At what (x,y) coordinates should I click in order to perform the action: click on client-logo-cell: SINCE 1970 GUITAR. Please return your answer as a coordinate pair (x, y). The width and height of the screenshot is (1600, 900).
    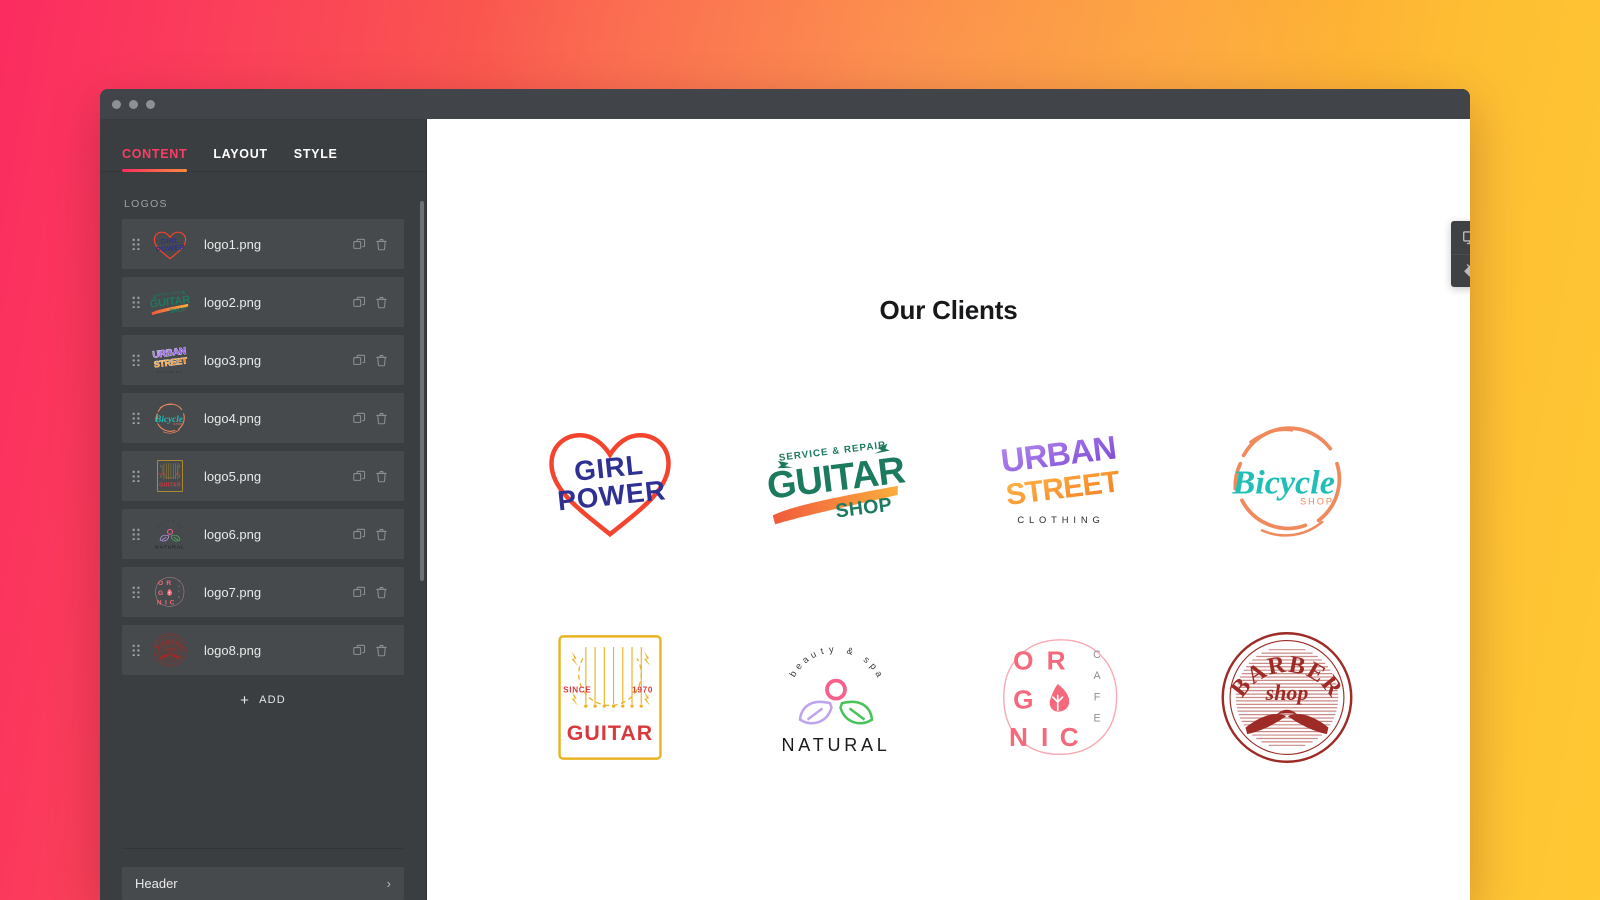
    Looking at the image, I should click on (610, 697).